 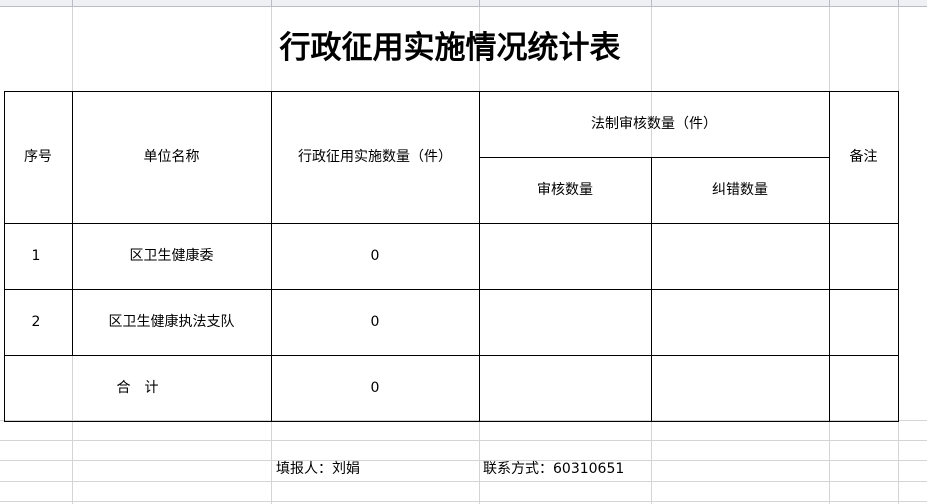 I want to click on row-1-seq: 1, so click(x=36, y=256).